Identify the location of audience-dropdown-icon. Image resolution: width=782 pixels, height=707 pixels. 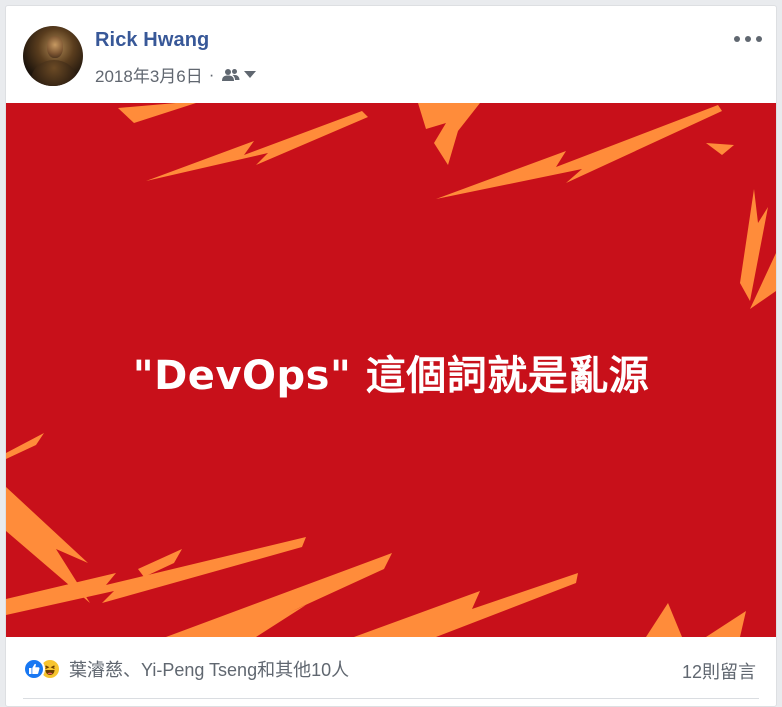
(250, 74).